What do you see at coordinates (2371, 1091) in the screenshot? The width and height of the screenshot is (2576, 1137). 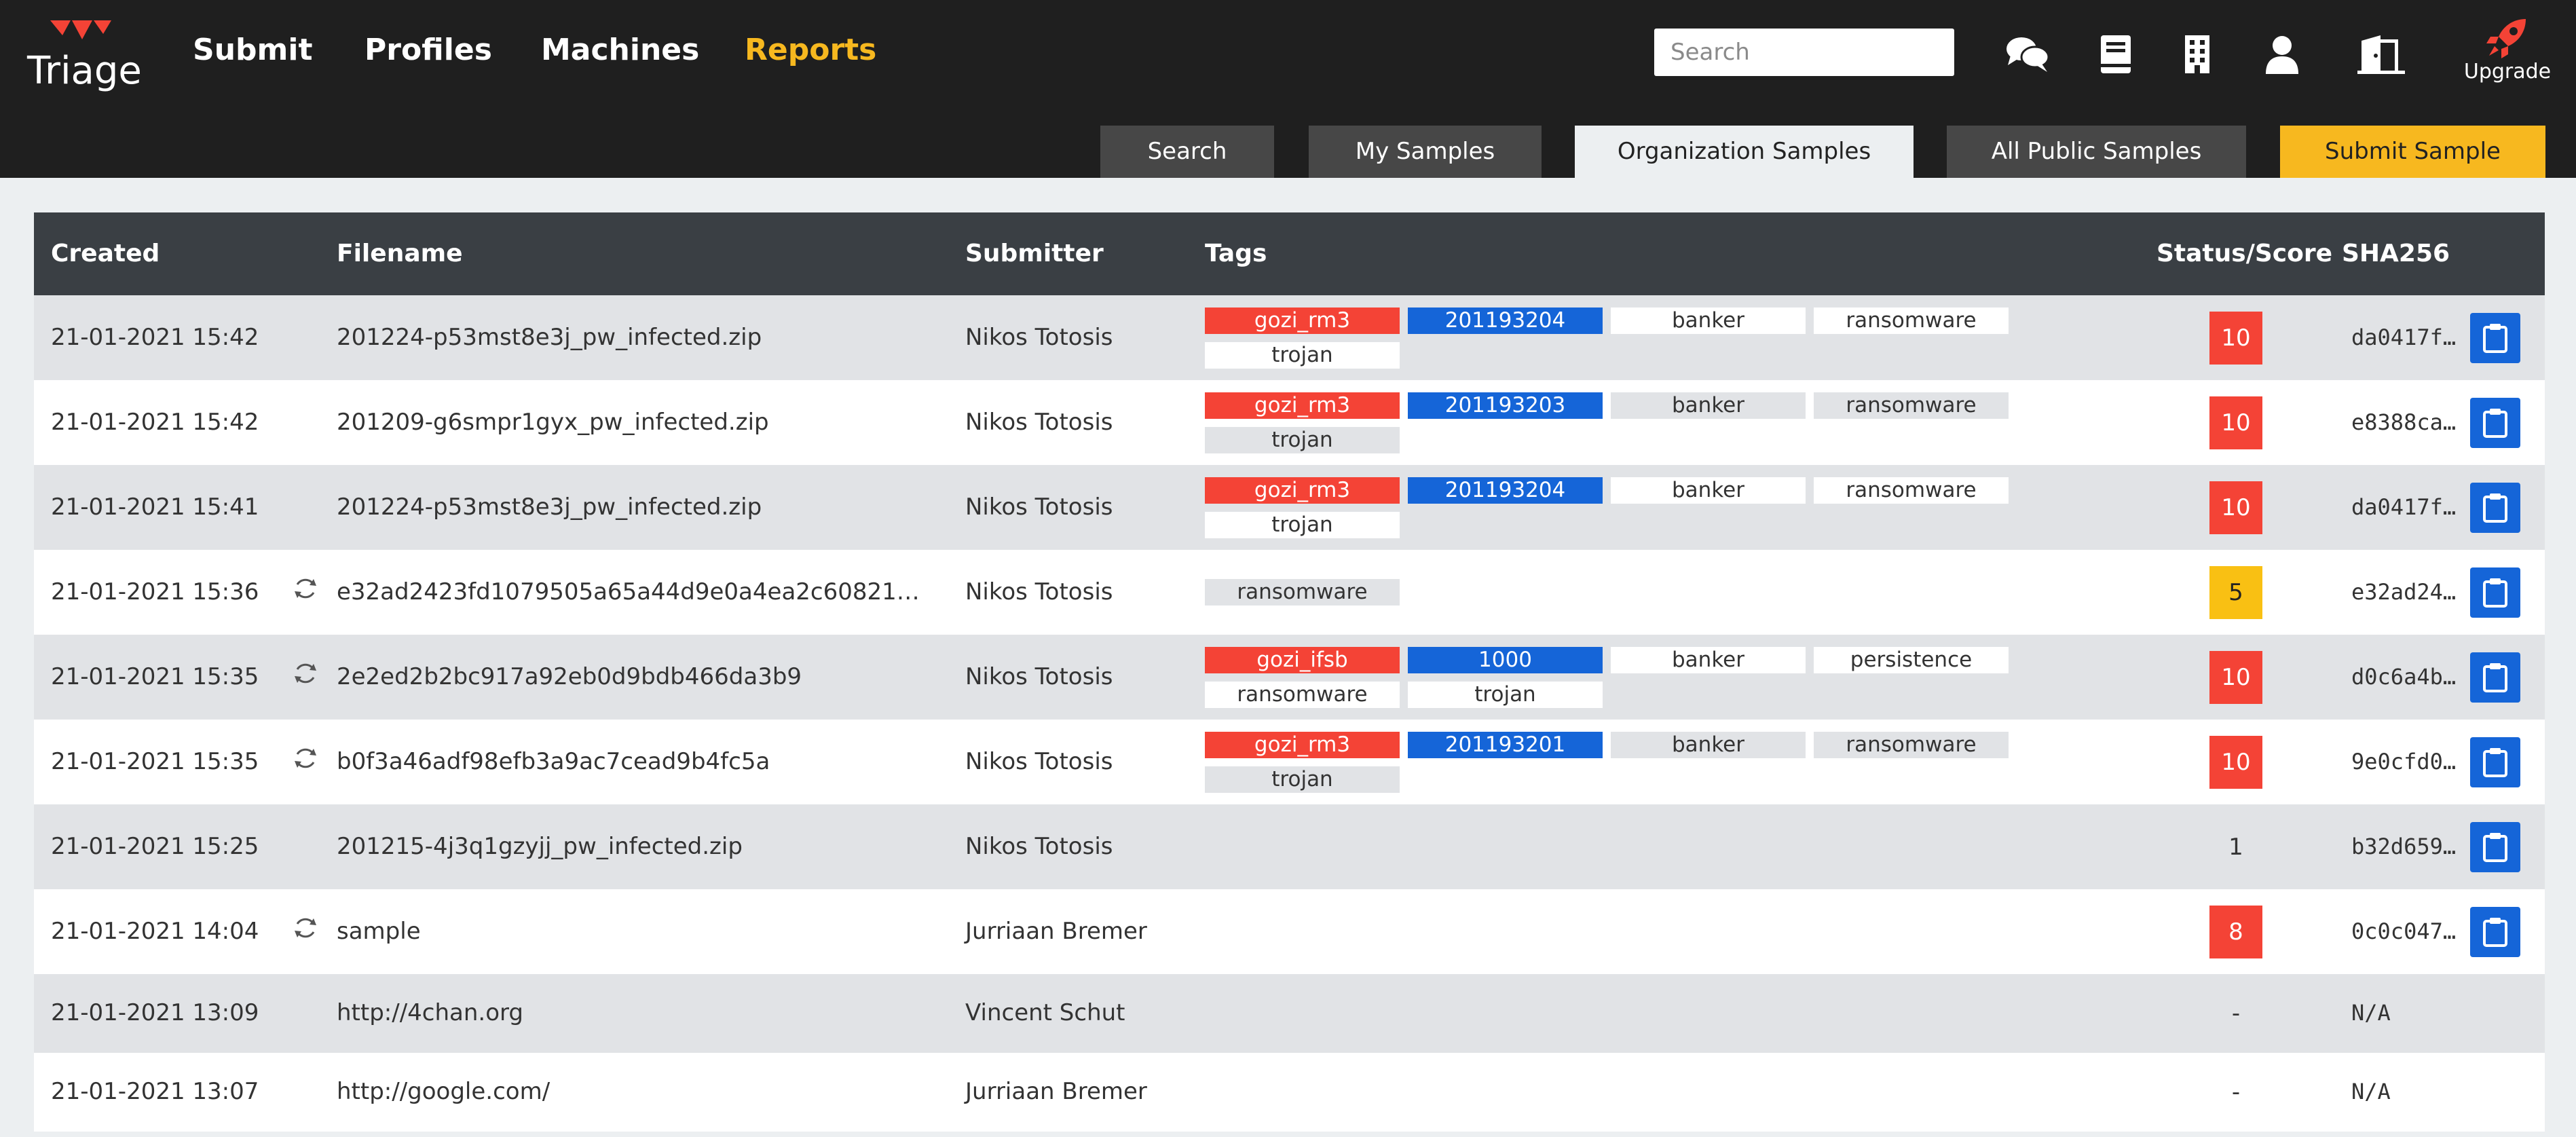 I see `sha256-value: N/A` at bounding box center [2371, 1091].